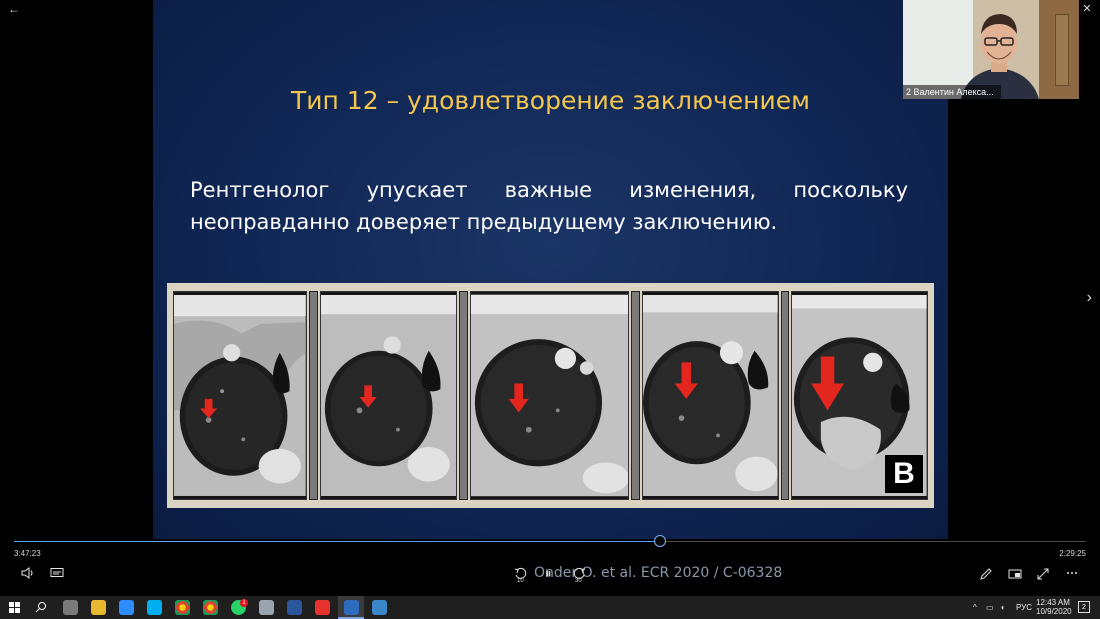 The image size is (1100, 619). Describe the element at coordinates (1053, 602) in the screenshot. I see `tray-time: 12:43 AM` at that location.